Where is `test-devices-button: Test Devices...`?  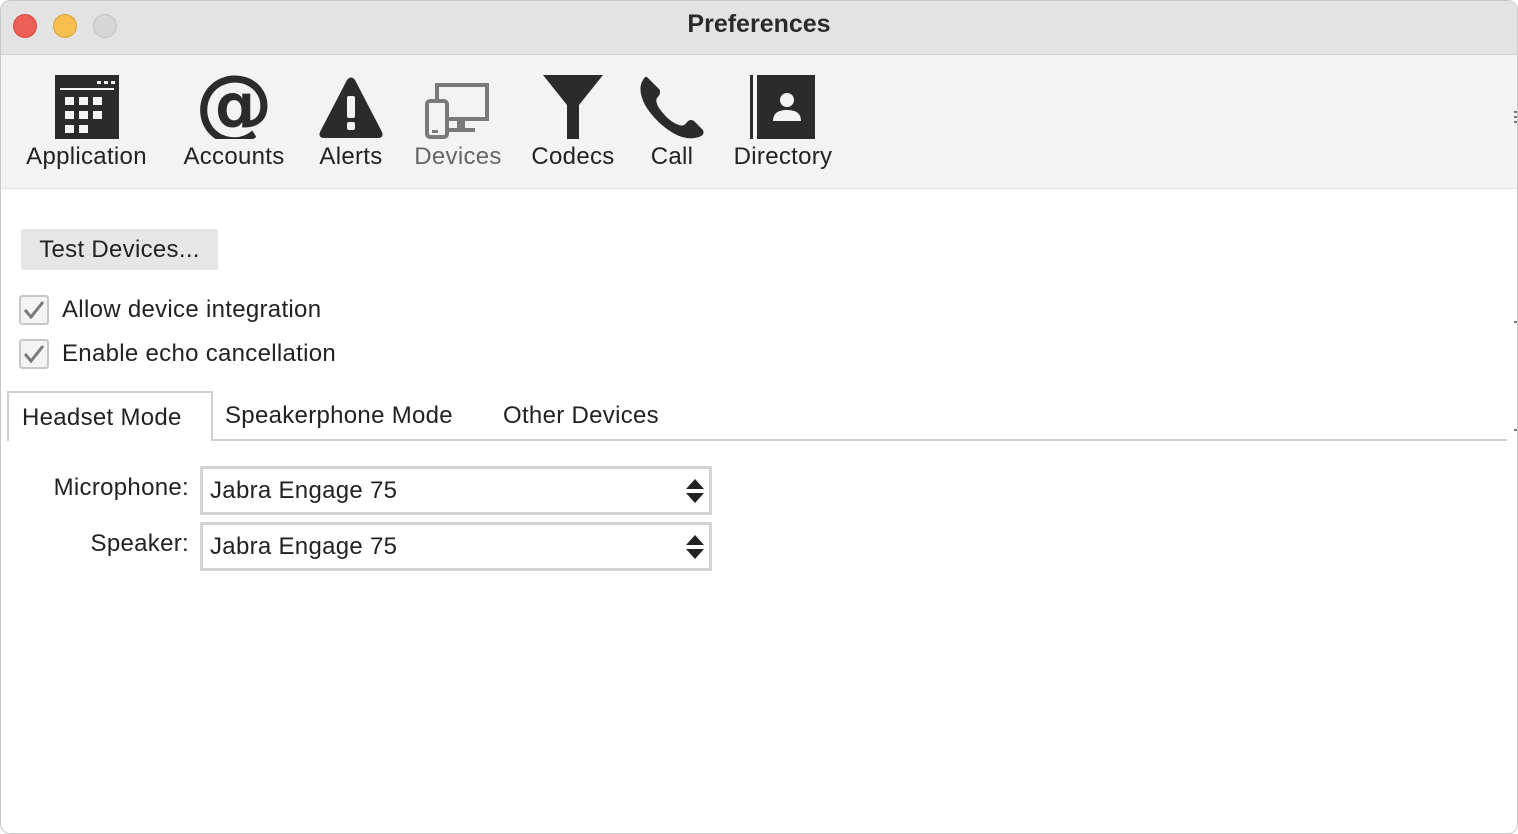 test-devices-button: Test Devices... is located at coordinates (119, 249).